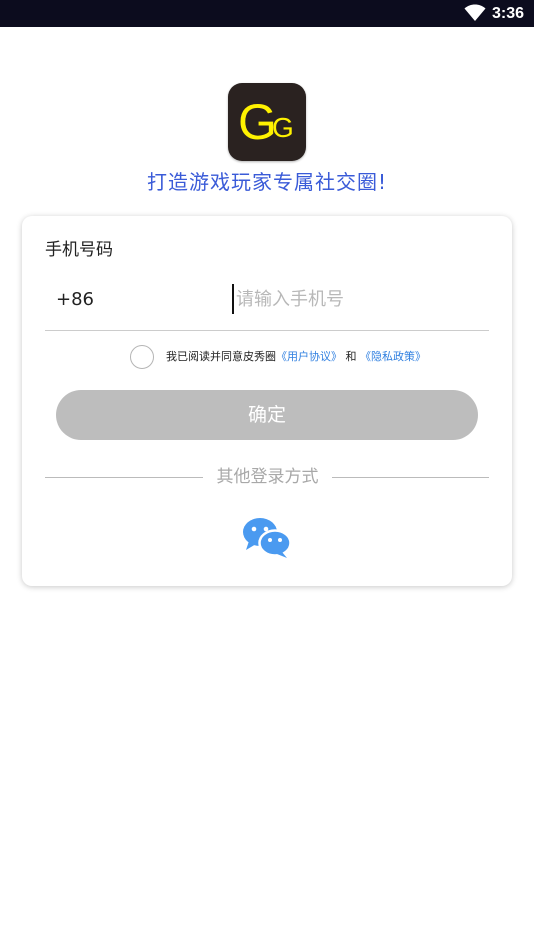 The width and height of the screenshot is (534, 949). Describe the element at coordinates (283, 127) in the screenshot. I see `logo-letter-small: G` at that location.